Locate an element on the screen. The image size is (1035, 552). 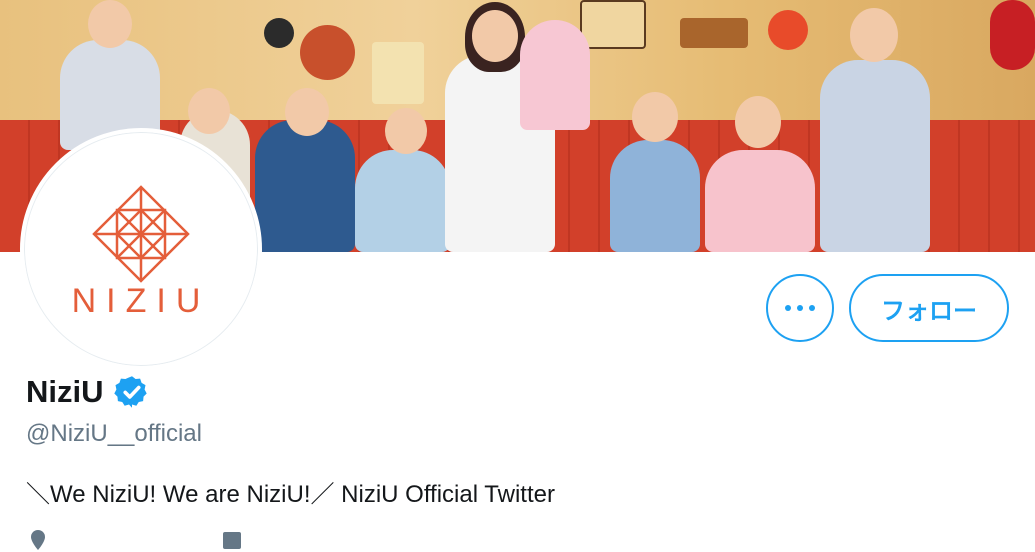
avatar-logo-container: NIZIU is located at coordinates (141, 249).